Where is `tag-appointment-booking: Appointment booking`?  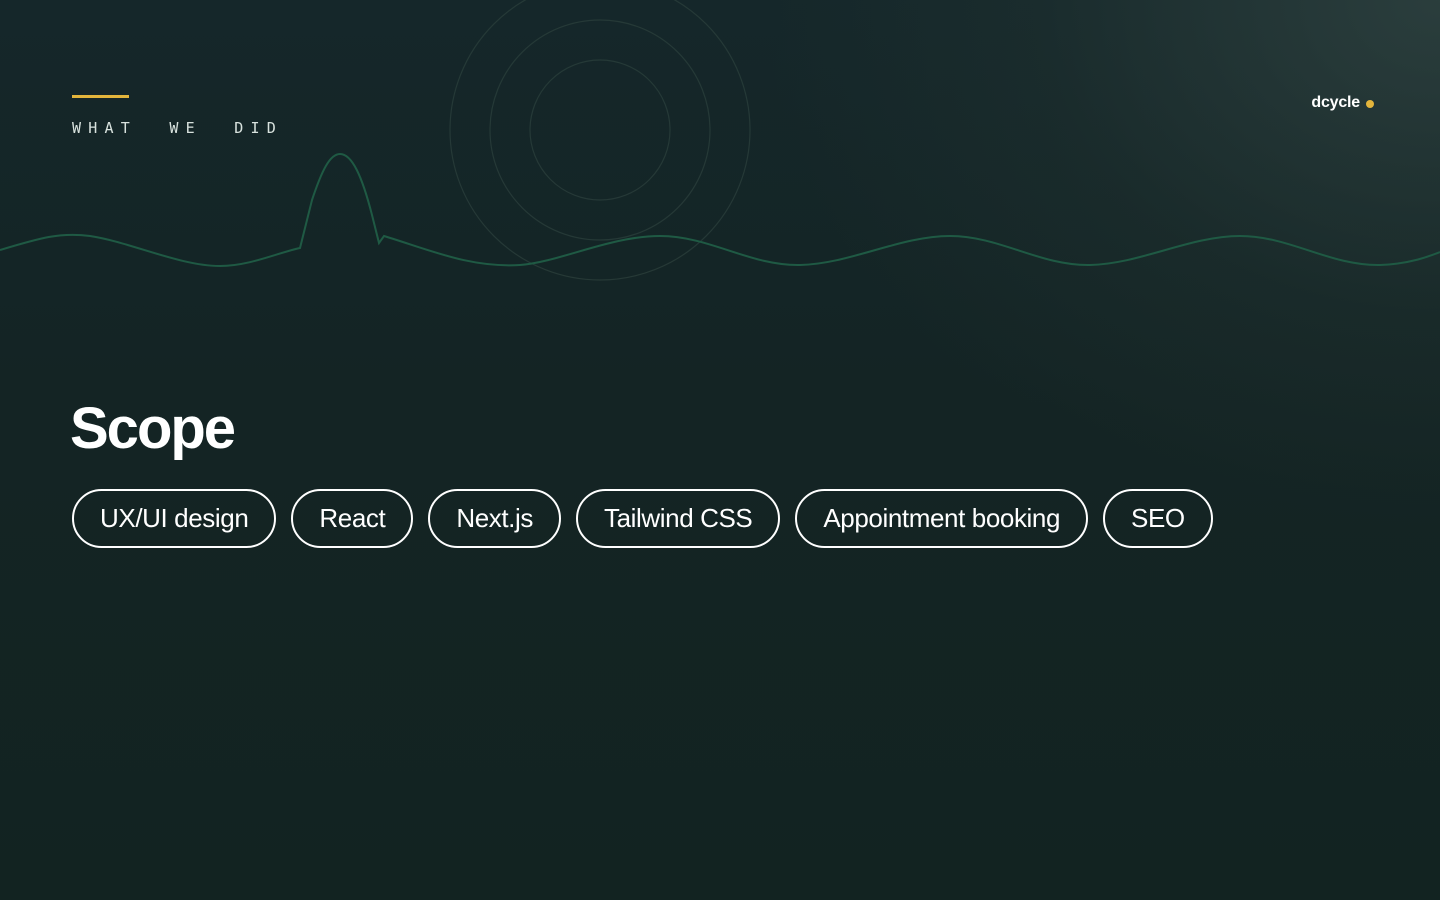
tag-appointment-booking: Appointment booking is located at coordinates (942, 518).